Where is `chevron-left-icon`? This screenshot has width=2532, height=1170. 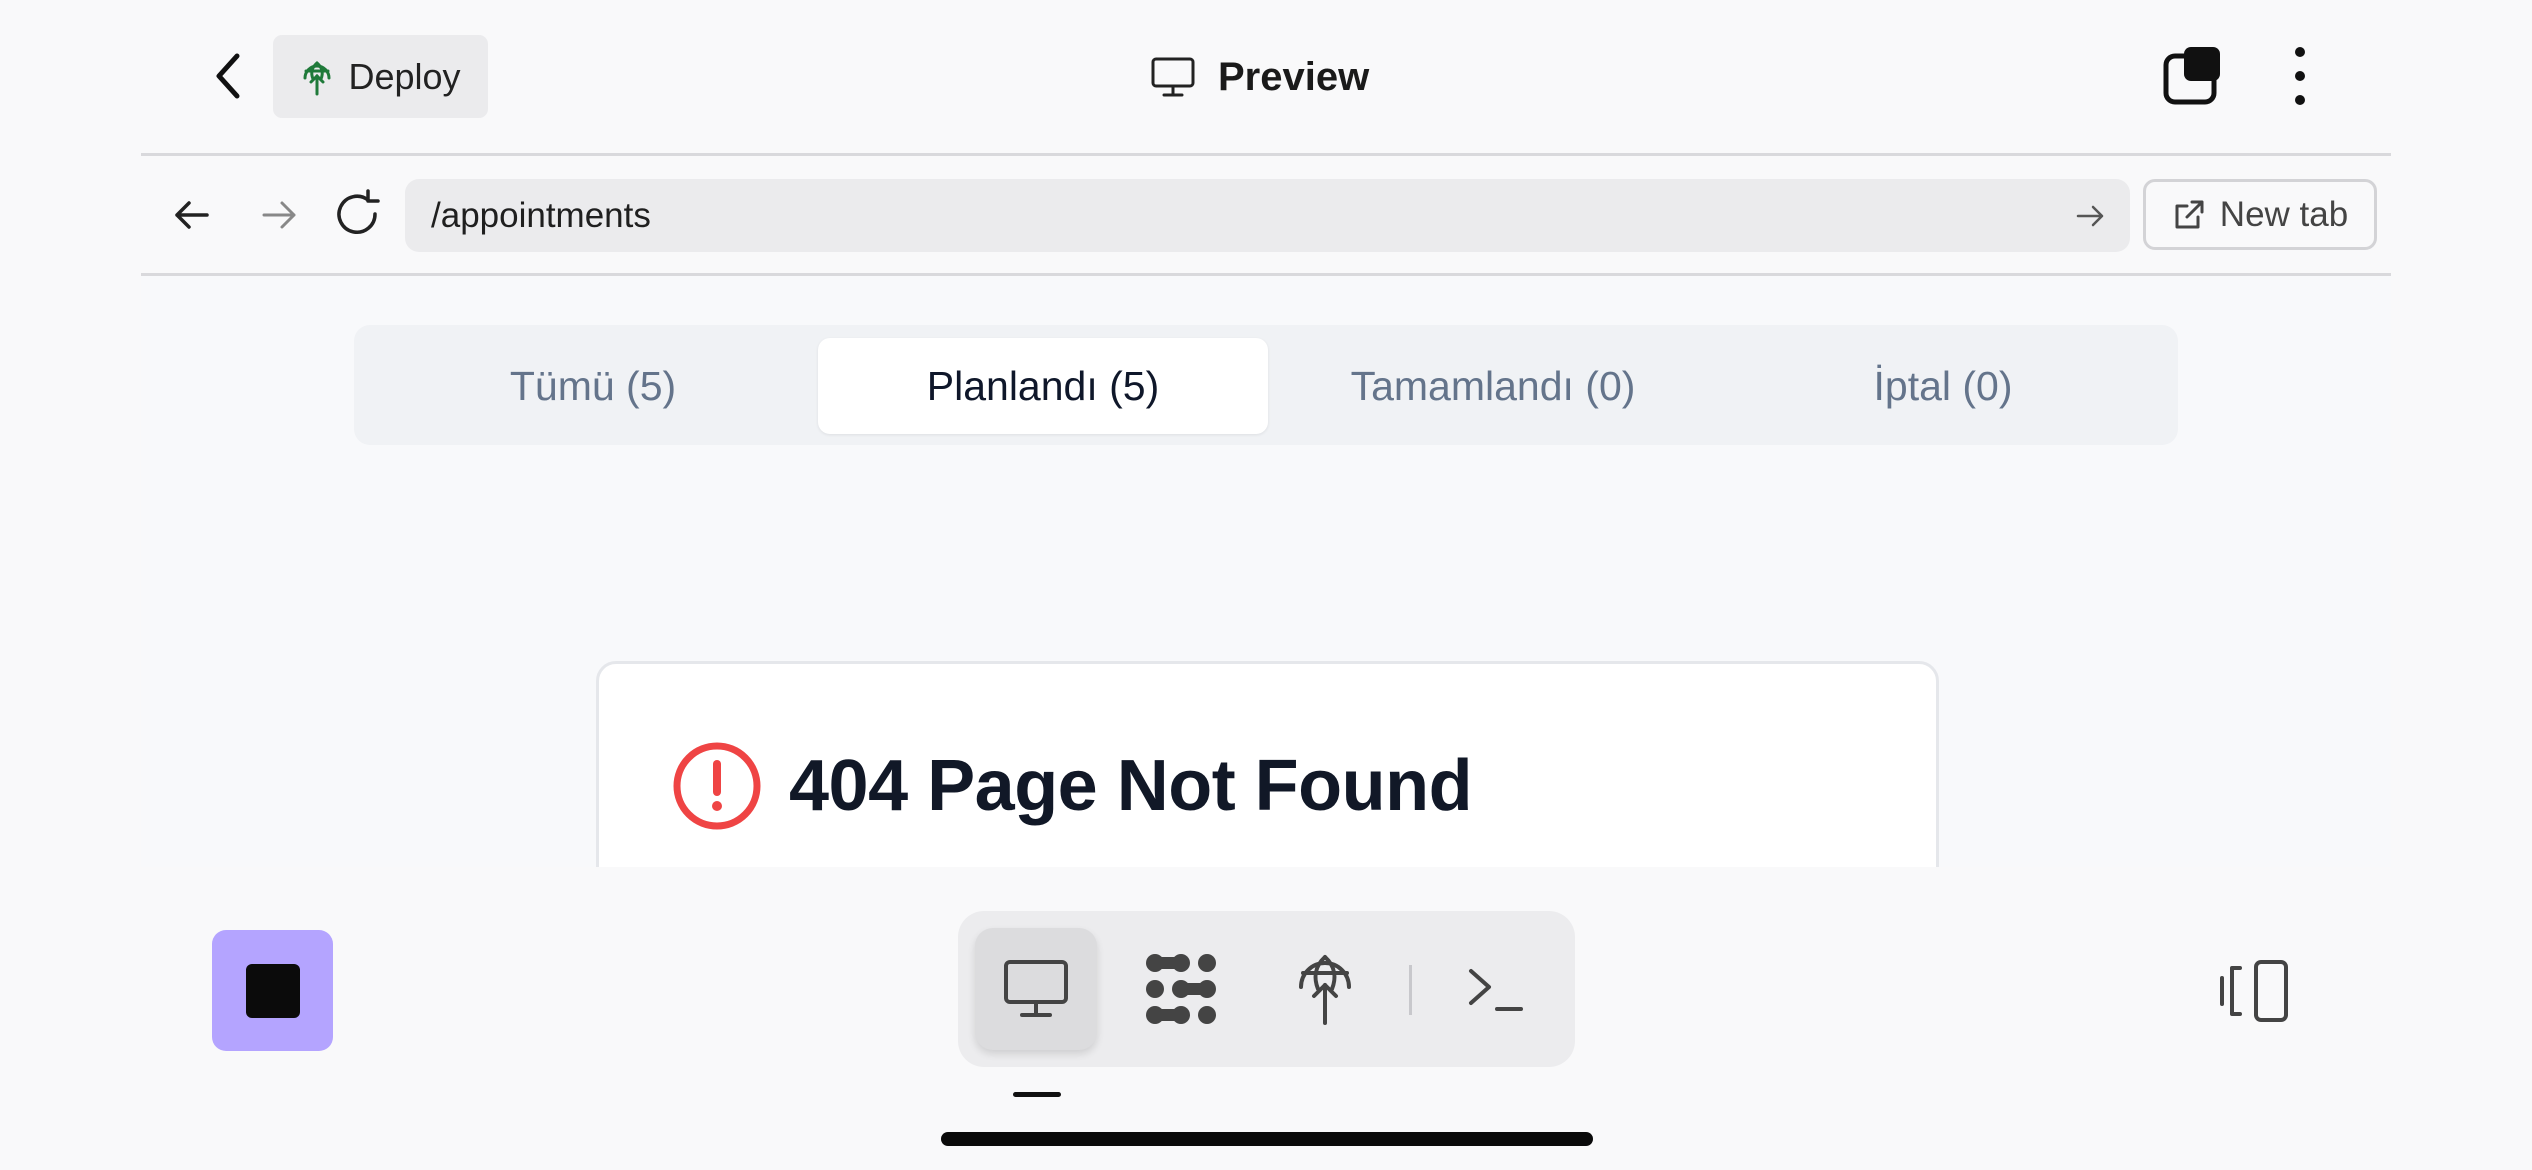 chevron-left-icon is located at coordinates (228, 76).